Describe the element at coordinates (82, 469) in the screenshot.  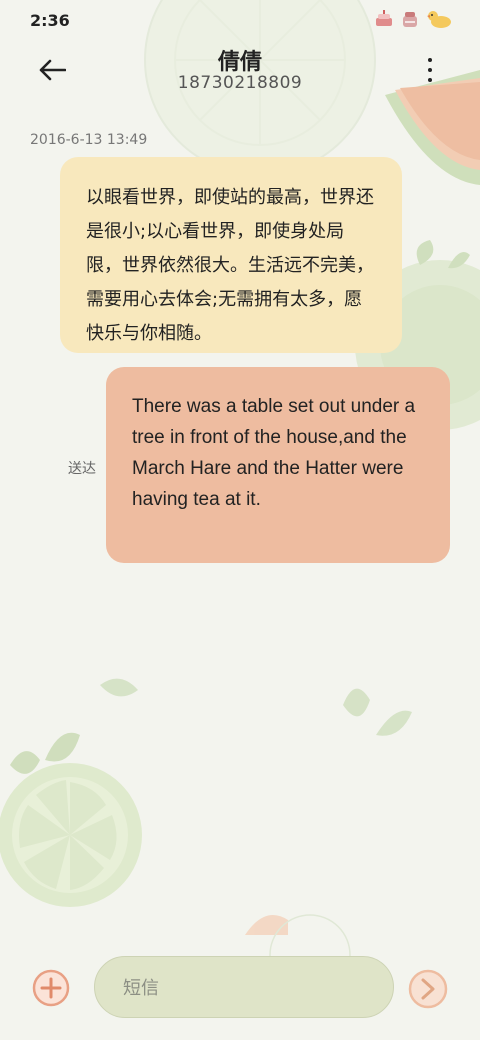
I see `delivery-status: 送达` at that location.